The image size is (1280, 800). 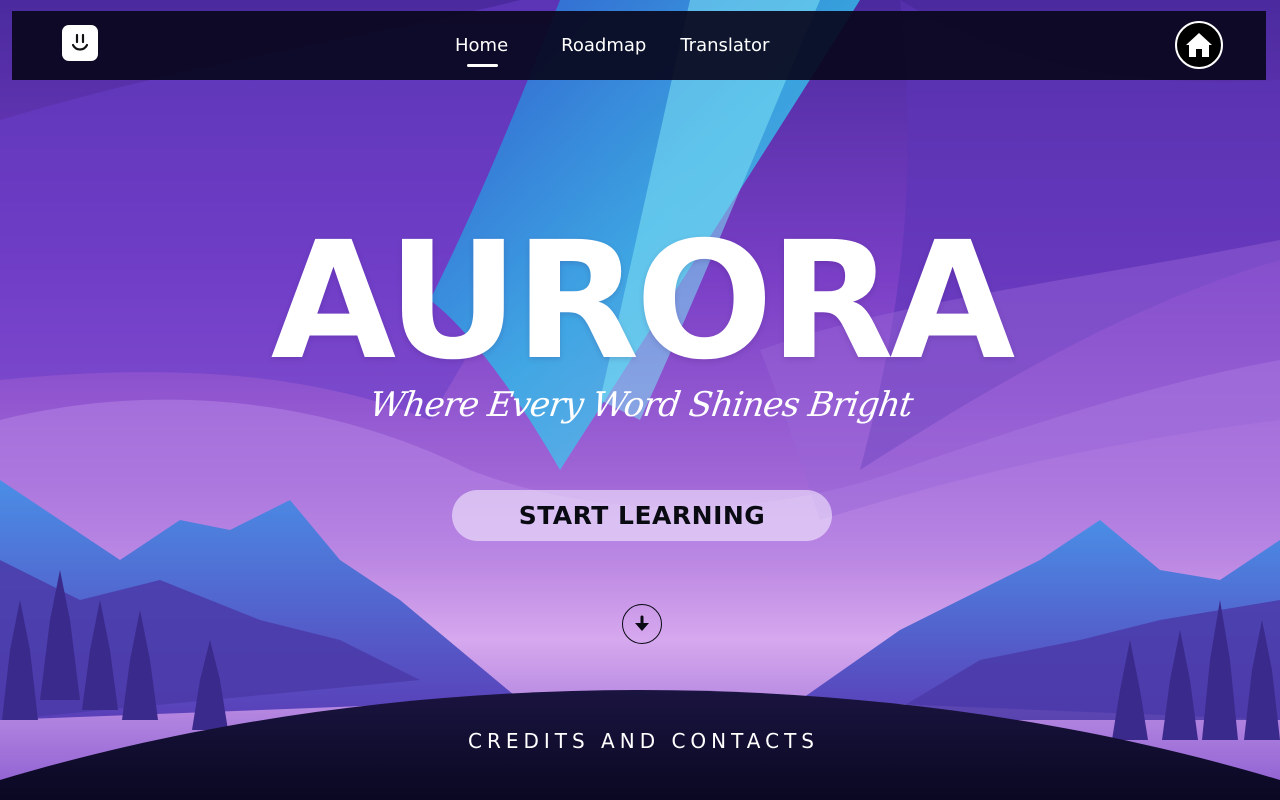 I want to click on logo-button, so click(x=80, y=43).